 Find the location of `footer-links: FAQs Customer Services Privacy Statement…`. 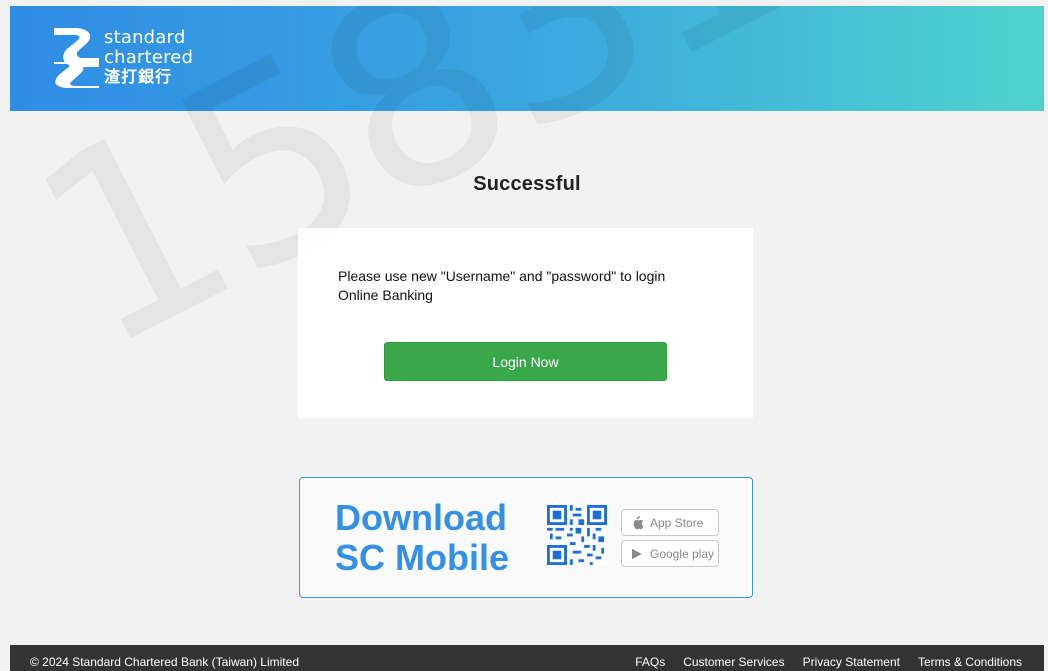

footer-links: FAQs Customer Services Privacy Statement… is located at coordinates (828, 662).